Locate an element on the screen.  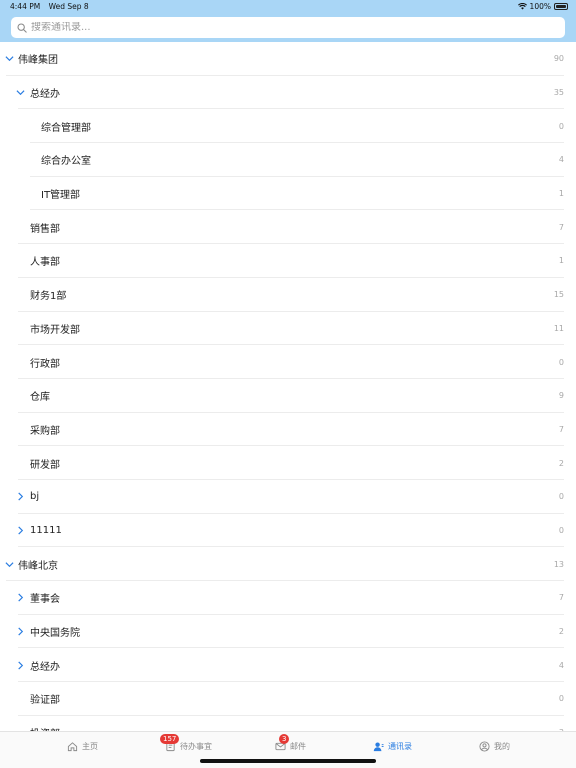
tree-row-label: 董事会 is located at coordinates (45, 600).